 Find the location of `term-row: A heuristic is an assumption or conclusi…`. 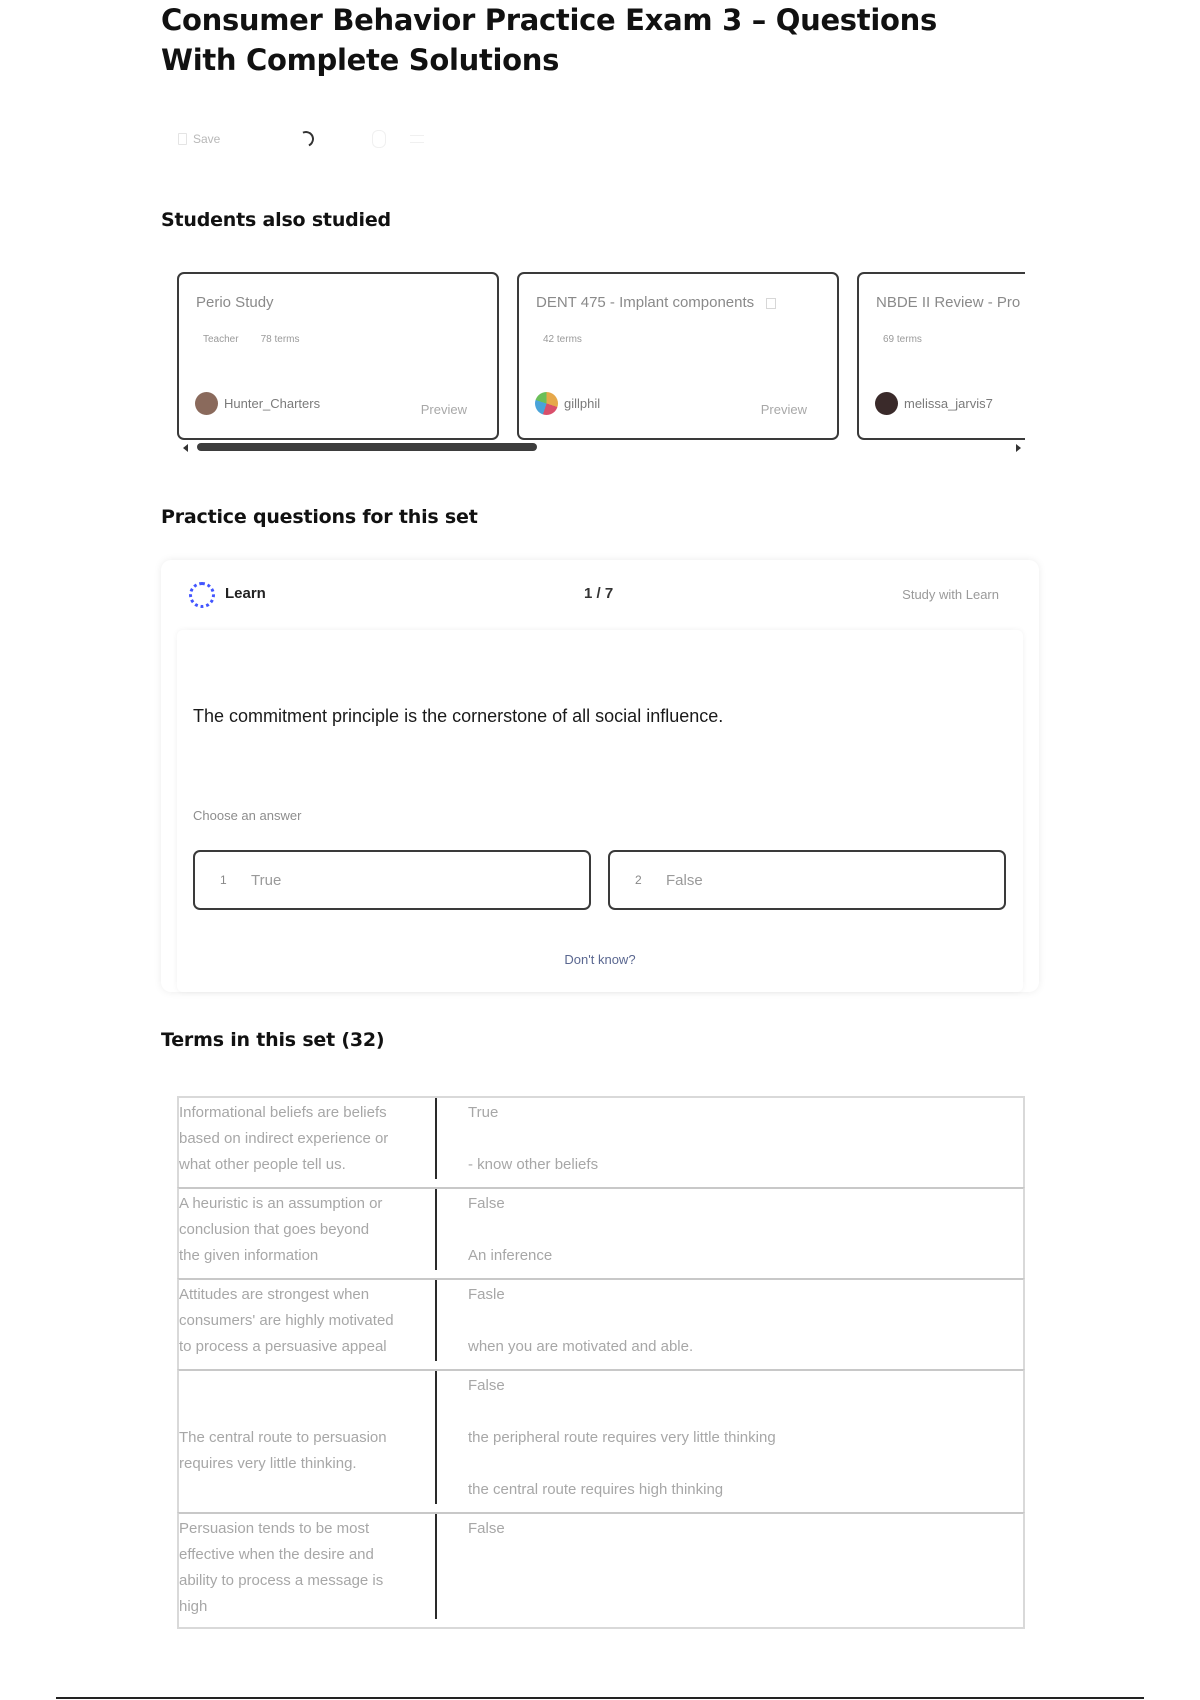

term-row: A heuristic is an assumption or conclusi… is located at coordinates (601, 1232).